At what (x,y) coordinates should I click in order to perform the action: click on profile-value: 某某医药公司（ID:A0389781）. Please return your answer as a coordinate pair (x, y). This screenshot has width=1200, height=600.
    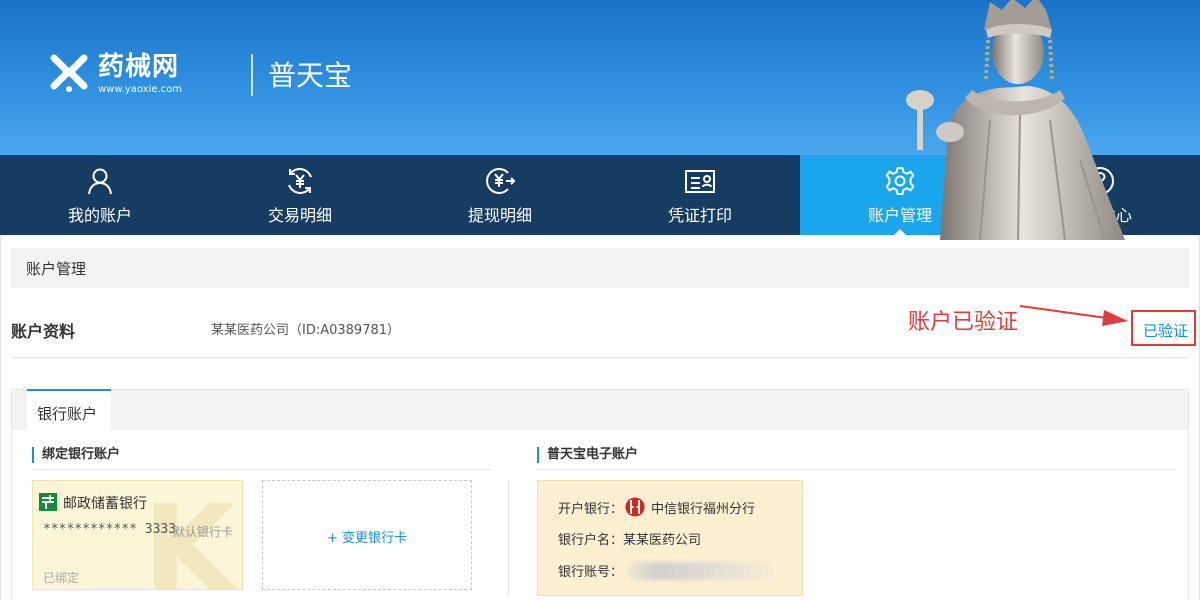
    Looking at the image, I should click on (306, 330).